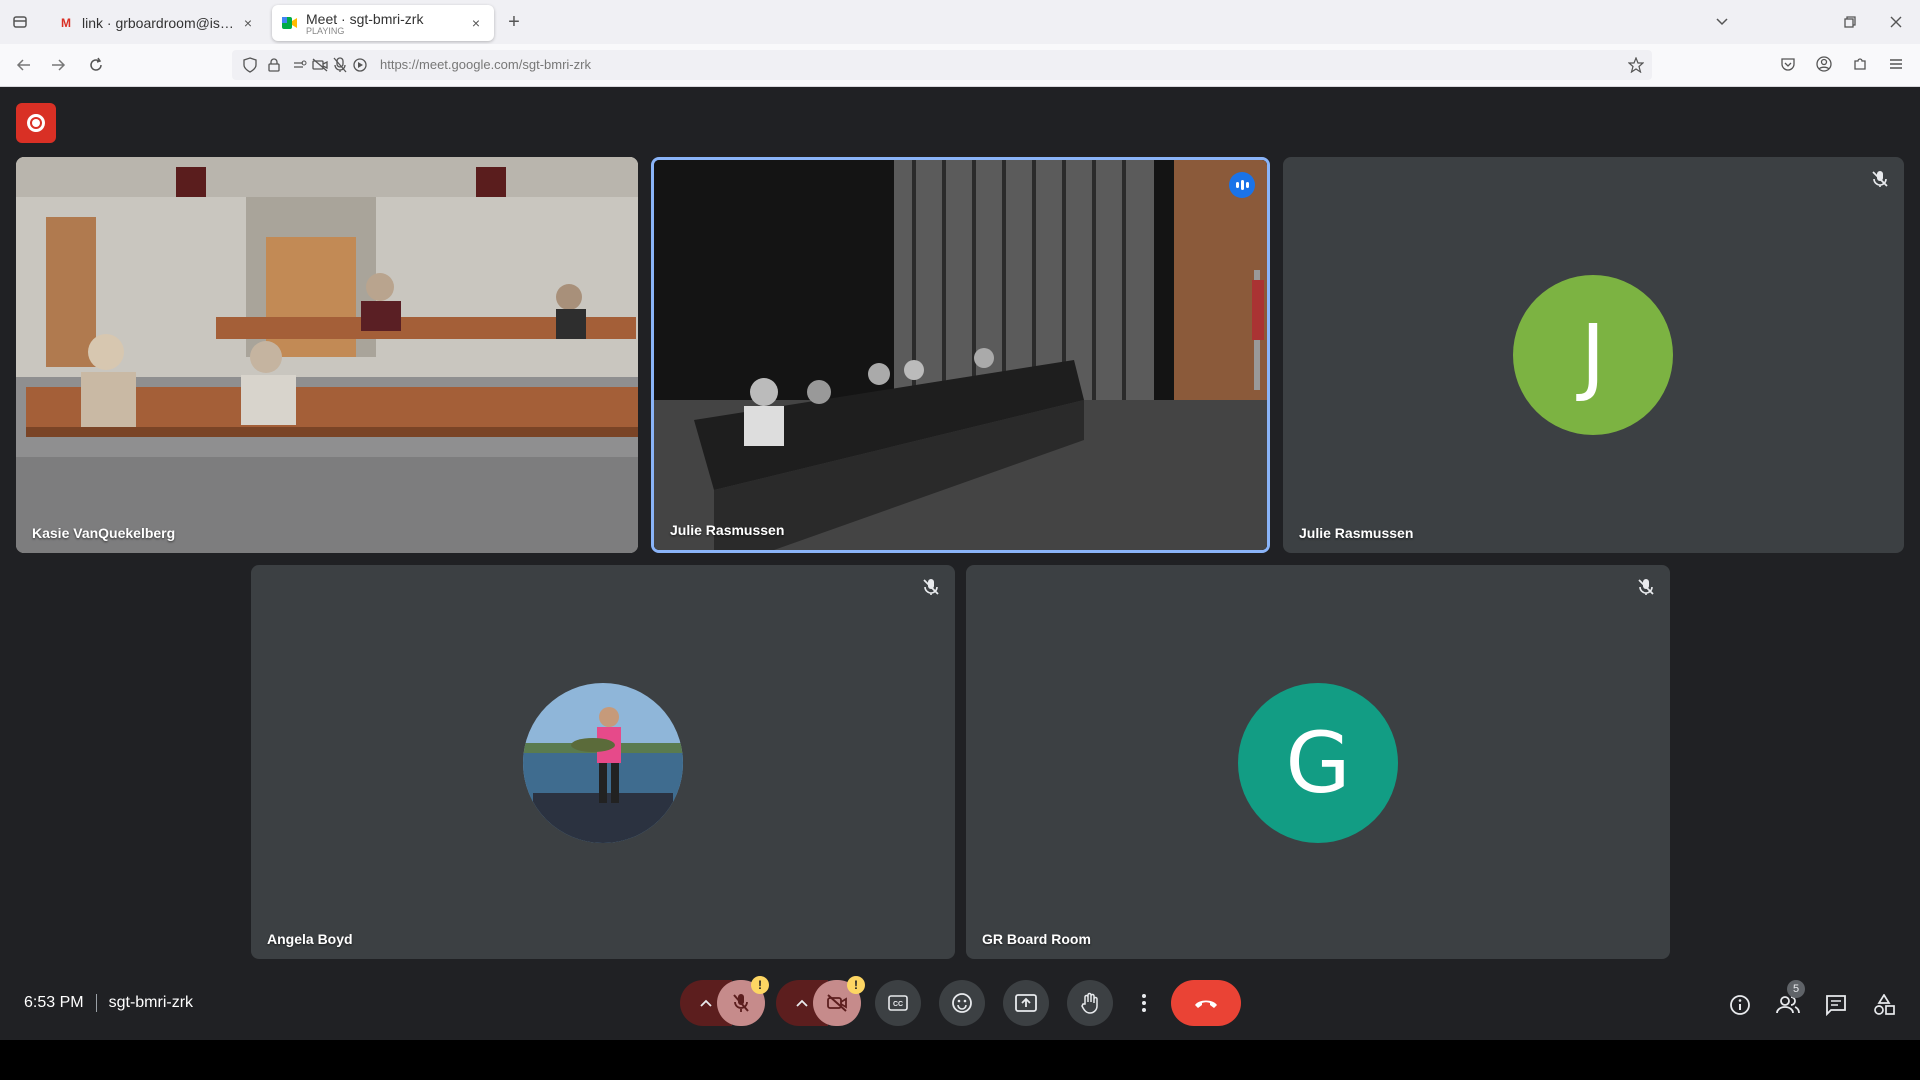 This screenshot has height=1080, width=1920. What do you see at coordinates (66, 23) in the screenshot?
I see `gmail-icon: M` at bounding box center [66, 23].